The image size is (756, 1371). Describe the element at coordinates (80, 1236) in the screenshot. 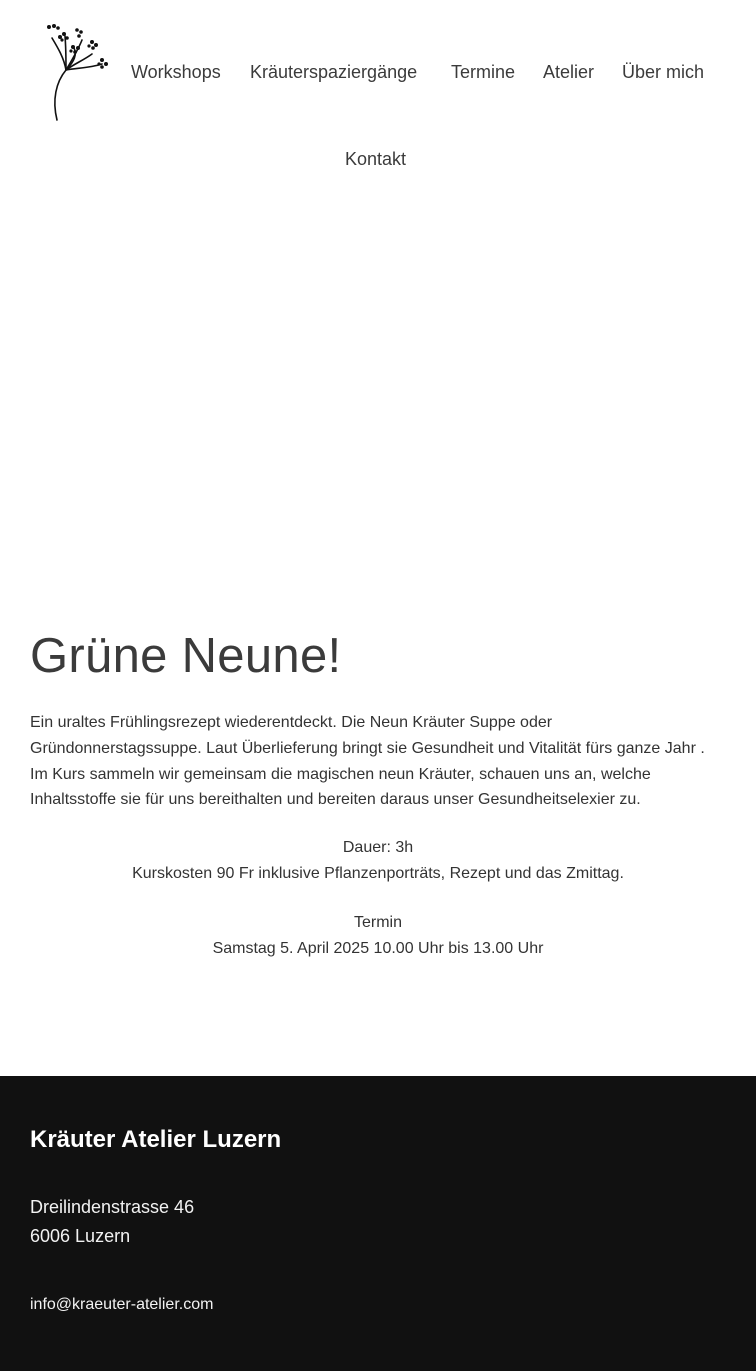

I see `footer-city: 6006 Luzern` at that location.